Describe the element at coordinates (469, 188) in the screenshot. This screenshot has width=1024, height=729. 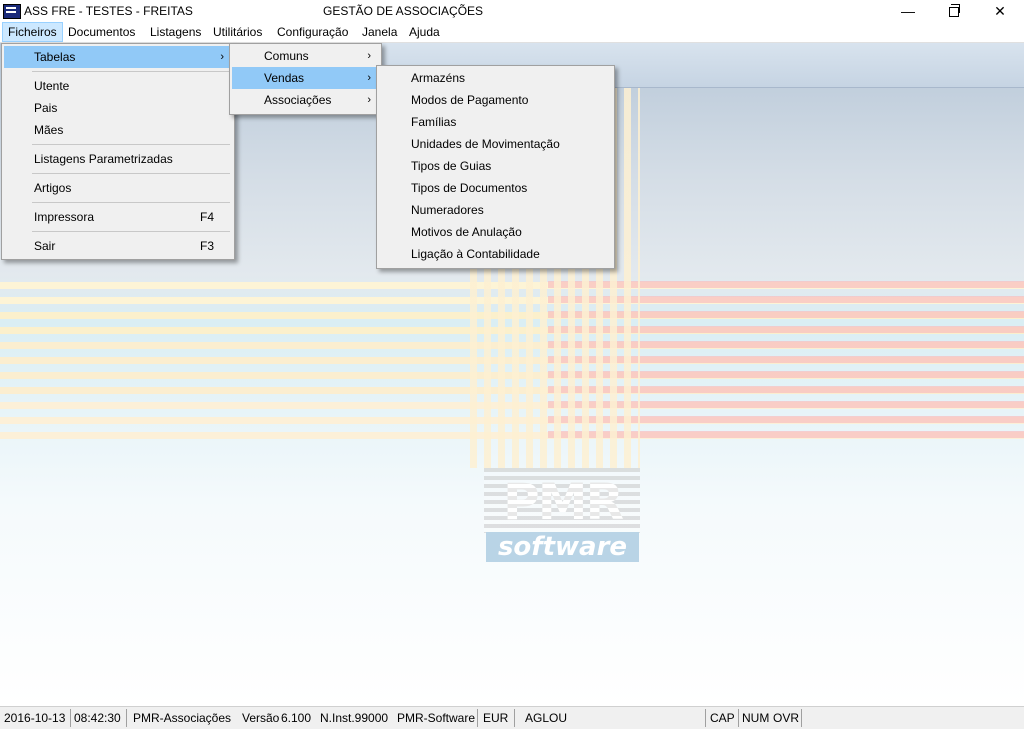
I see `menu-item-label: Tipos de Documentos` at that location.